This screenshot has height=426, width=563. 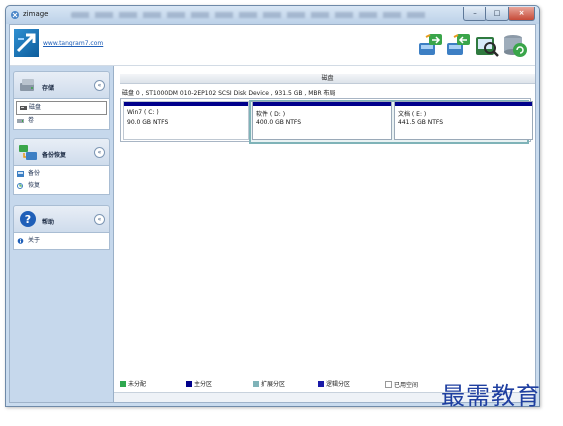 What do you see at coordinates (23, 108) in the screenshot?
I see `disk-icon` at bounding box center [23, 108].